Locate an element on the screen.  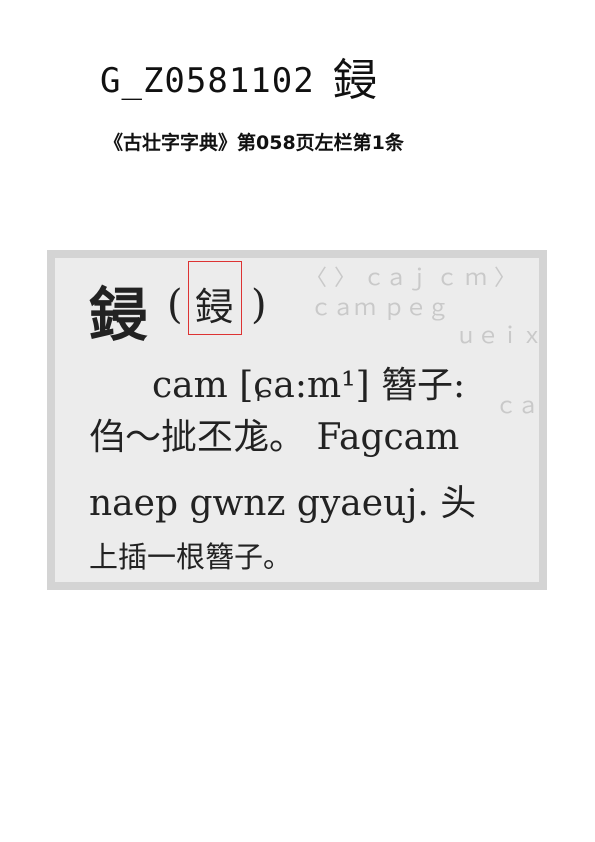
entry-line-2: 㑇～㧗丕尨。 Fagcam is located at coordinates (274, 437).